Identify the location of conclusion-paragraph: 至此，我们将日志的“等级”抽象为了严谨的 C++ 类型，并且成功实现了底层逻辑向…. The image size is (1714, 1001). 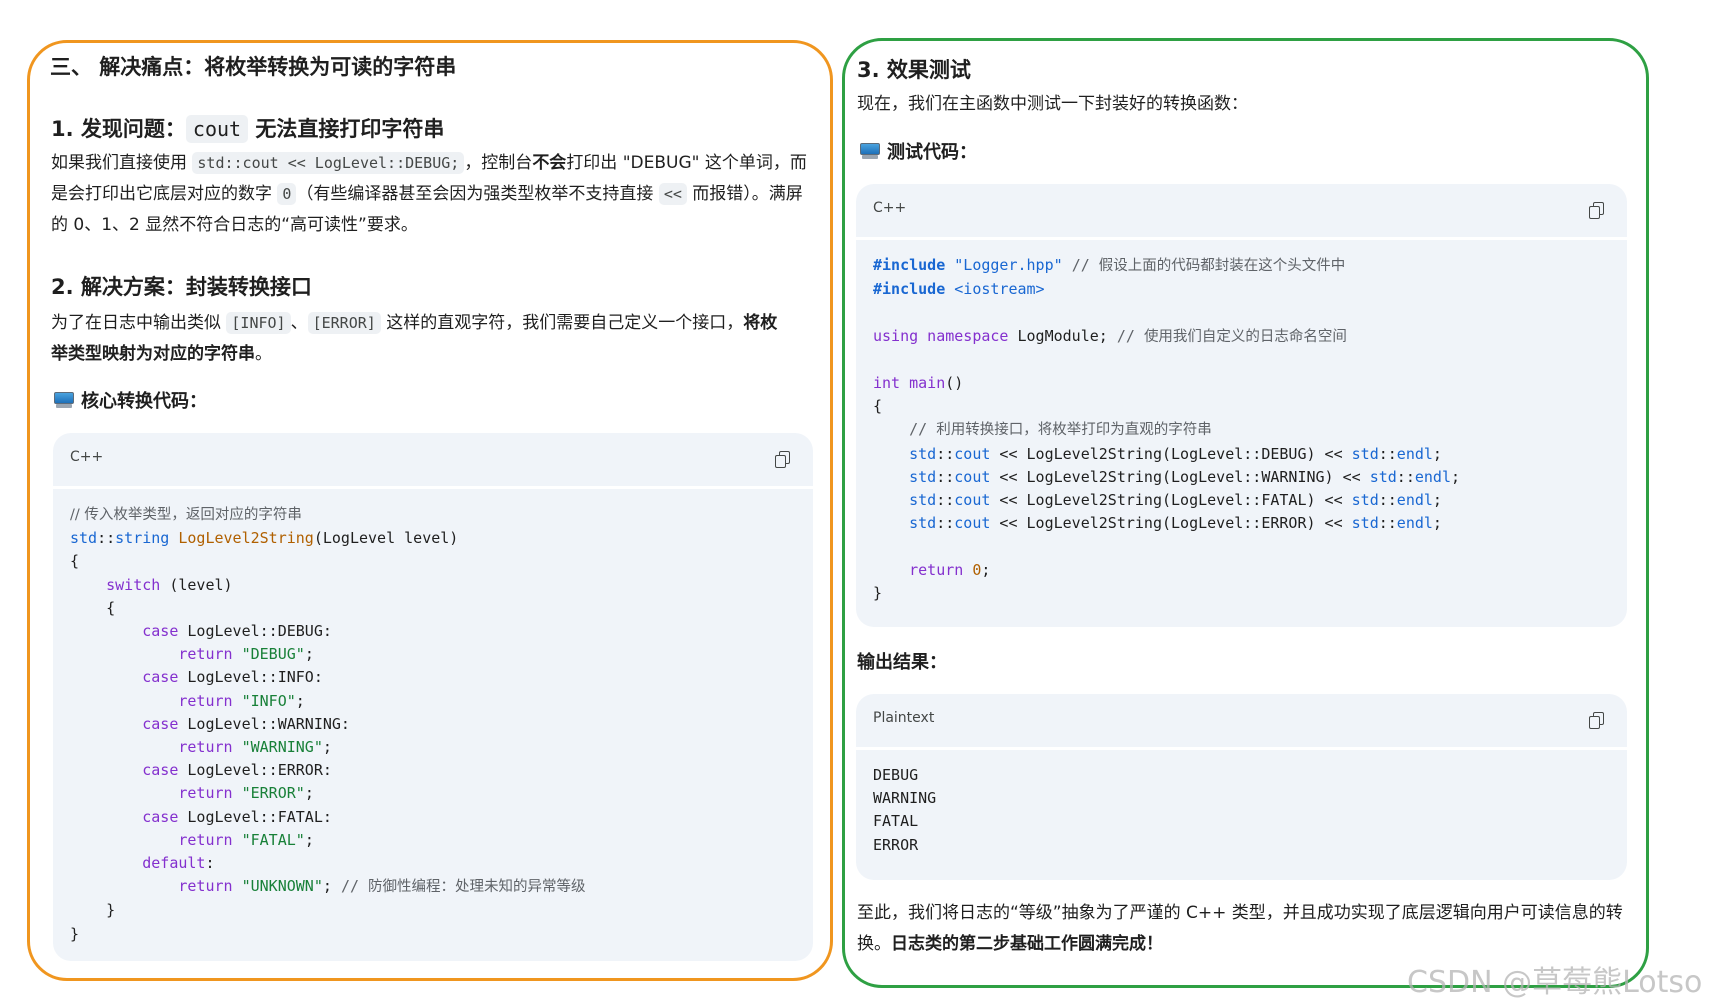
(1242, 929).